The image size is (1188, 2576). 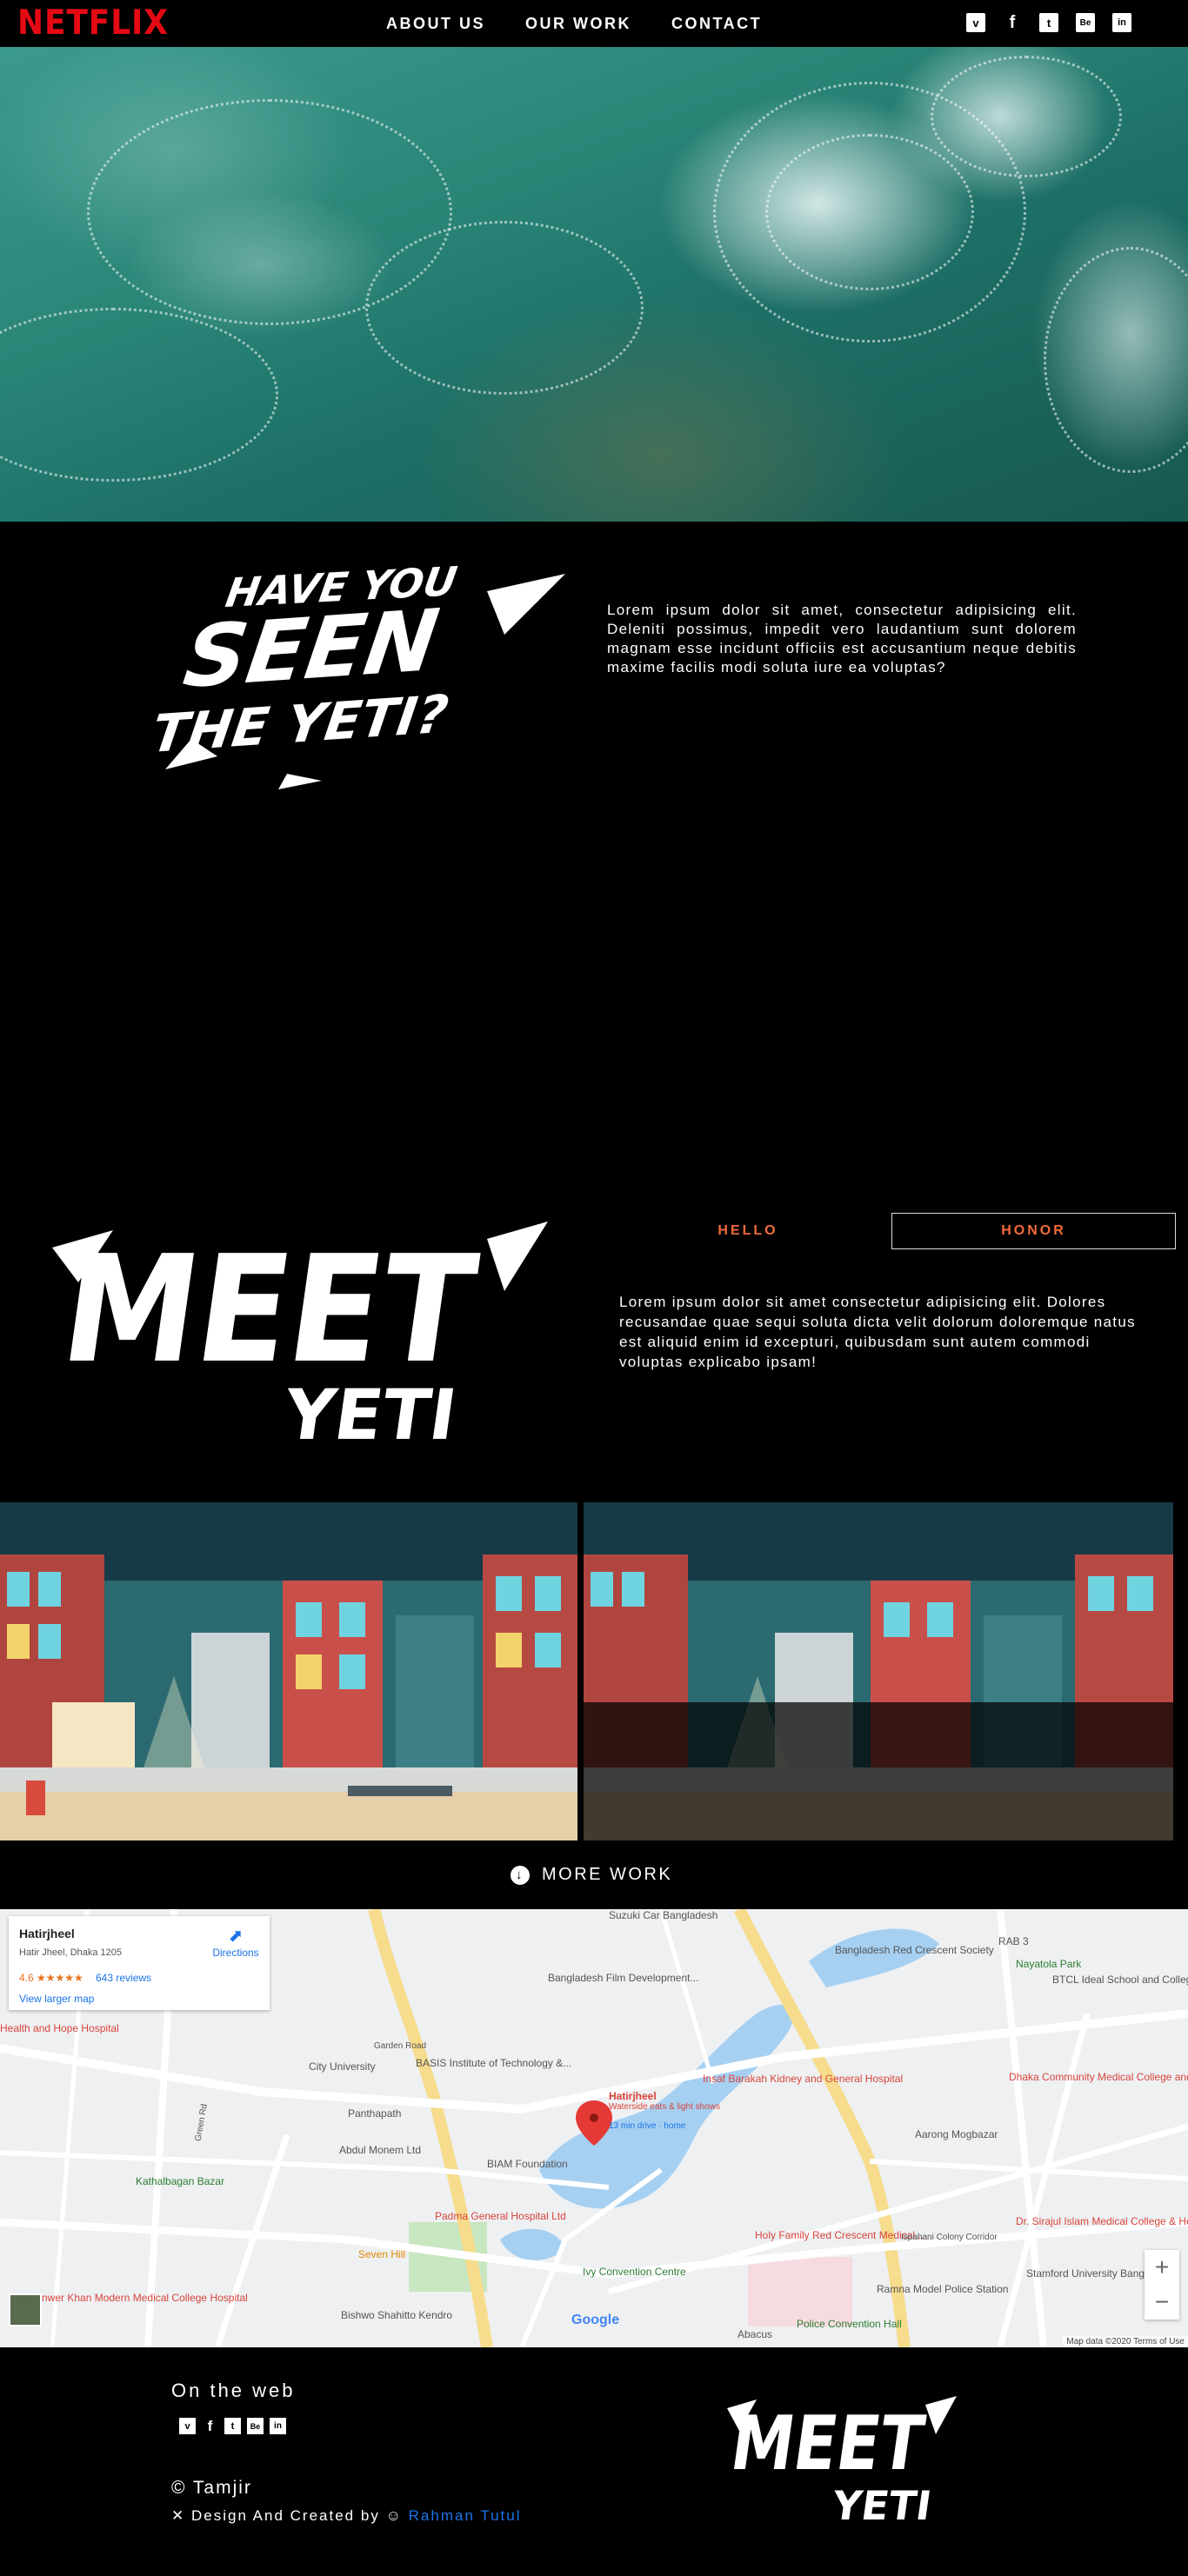 What do you see at coordinates (180, 2181) in the screenshot?
I see `map-label: Kathalbagan Bazar` at bounding box center [180, 2181].